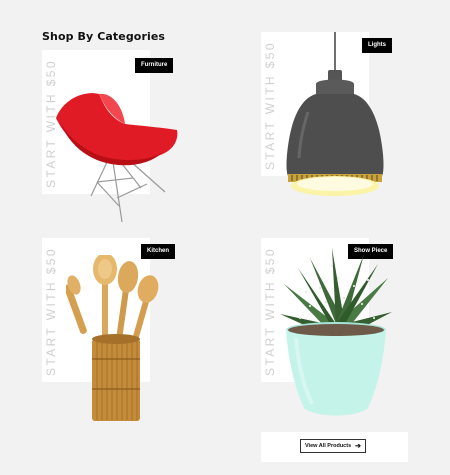 This screenshot has width=450, height=475. Describe the element at coordinates (154, 65) in the screenshot. I see `category-badge-furniture: Furniture` at that location.